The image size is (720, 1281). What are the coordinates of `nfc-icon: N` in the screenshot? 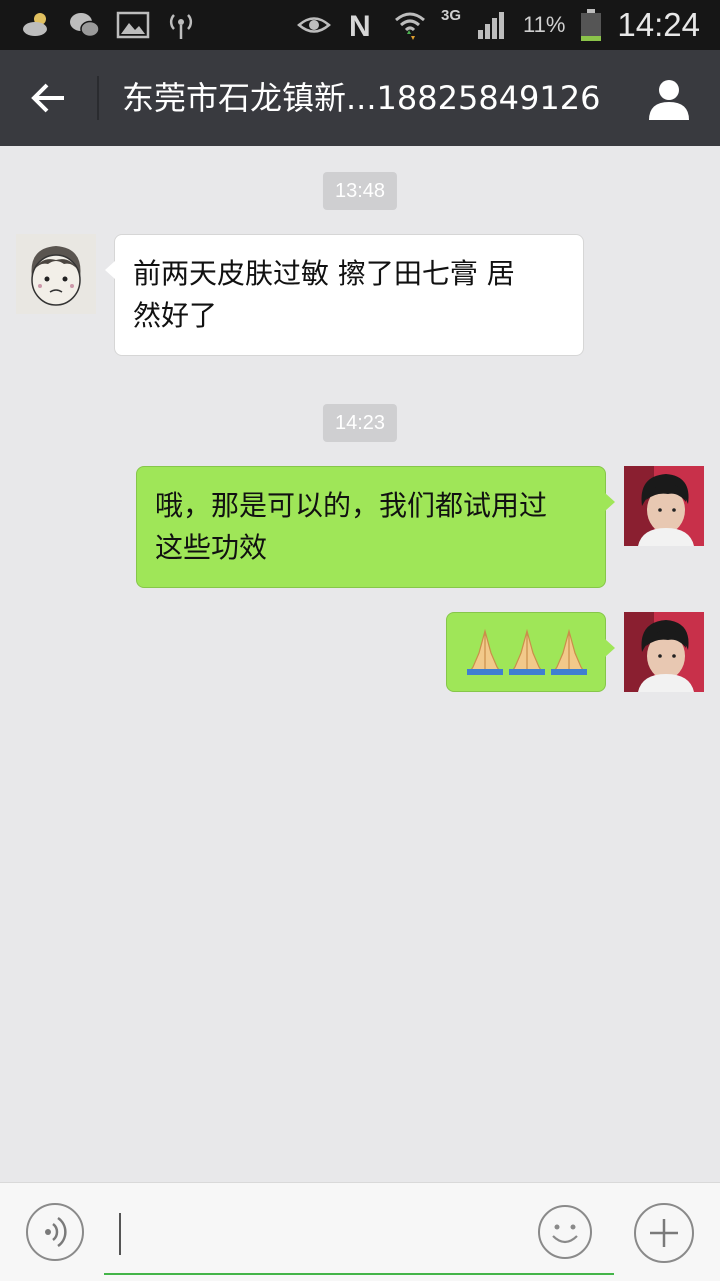 It's located at (362, 25).